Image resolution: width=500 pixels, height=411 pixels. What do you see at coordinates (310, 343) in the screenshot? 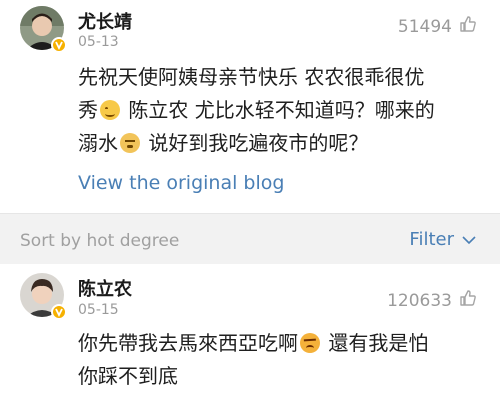
I see `frowning-emoji-icon` at bounding box center [310, 343].